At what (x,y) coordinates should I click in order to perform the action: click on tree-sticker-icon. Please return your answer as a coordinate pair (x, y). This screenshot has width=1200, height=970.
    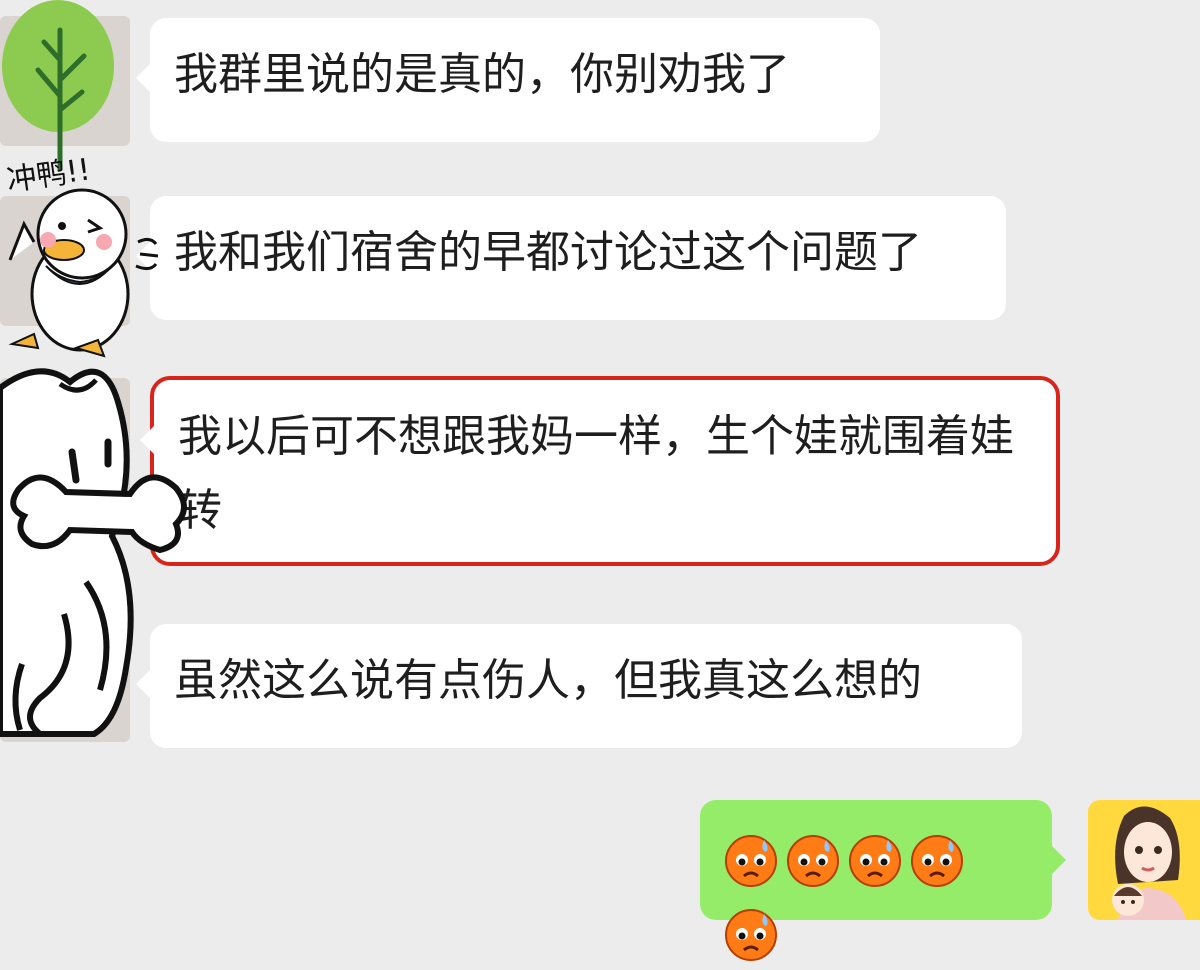
    Looking at the image, I should click on (58, 85).